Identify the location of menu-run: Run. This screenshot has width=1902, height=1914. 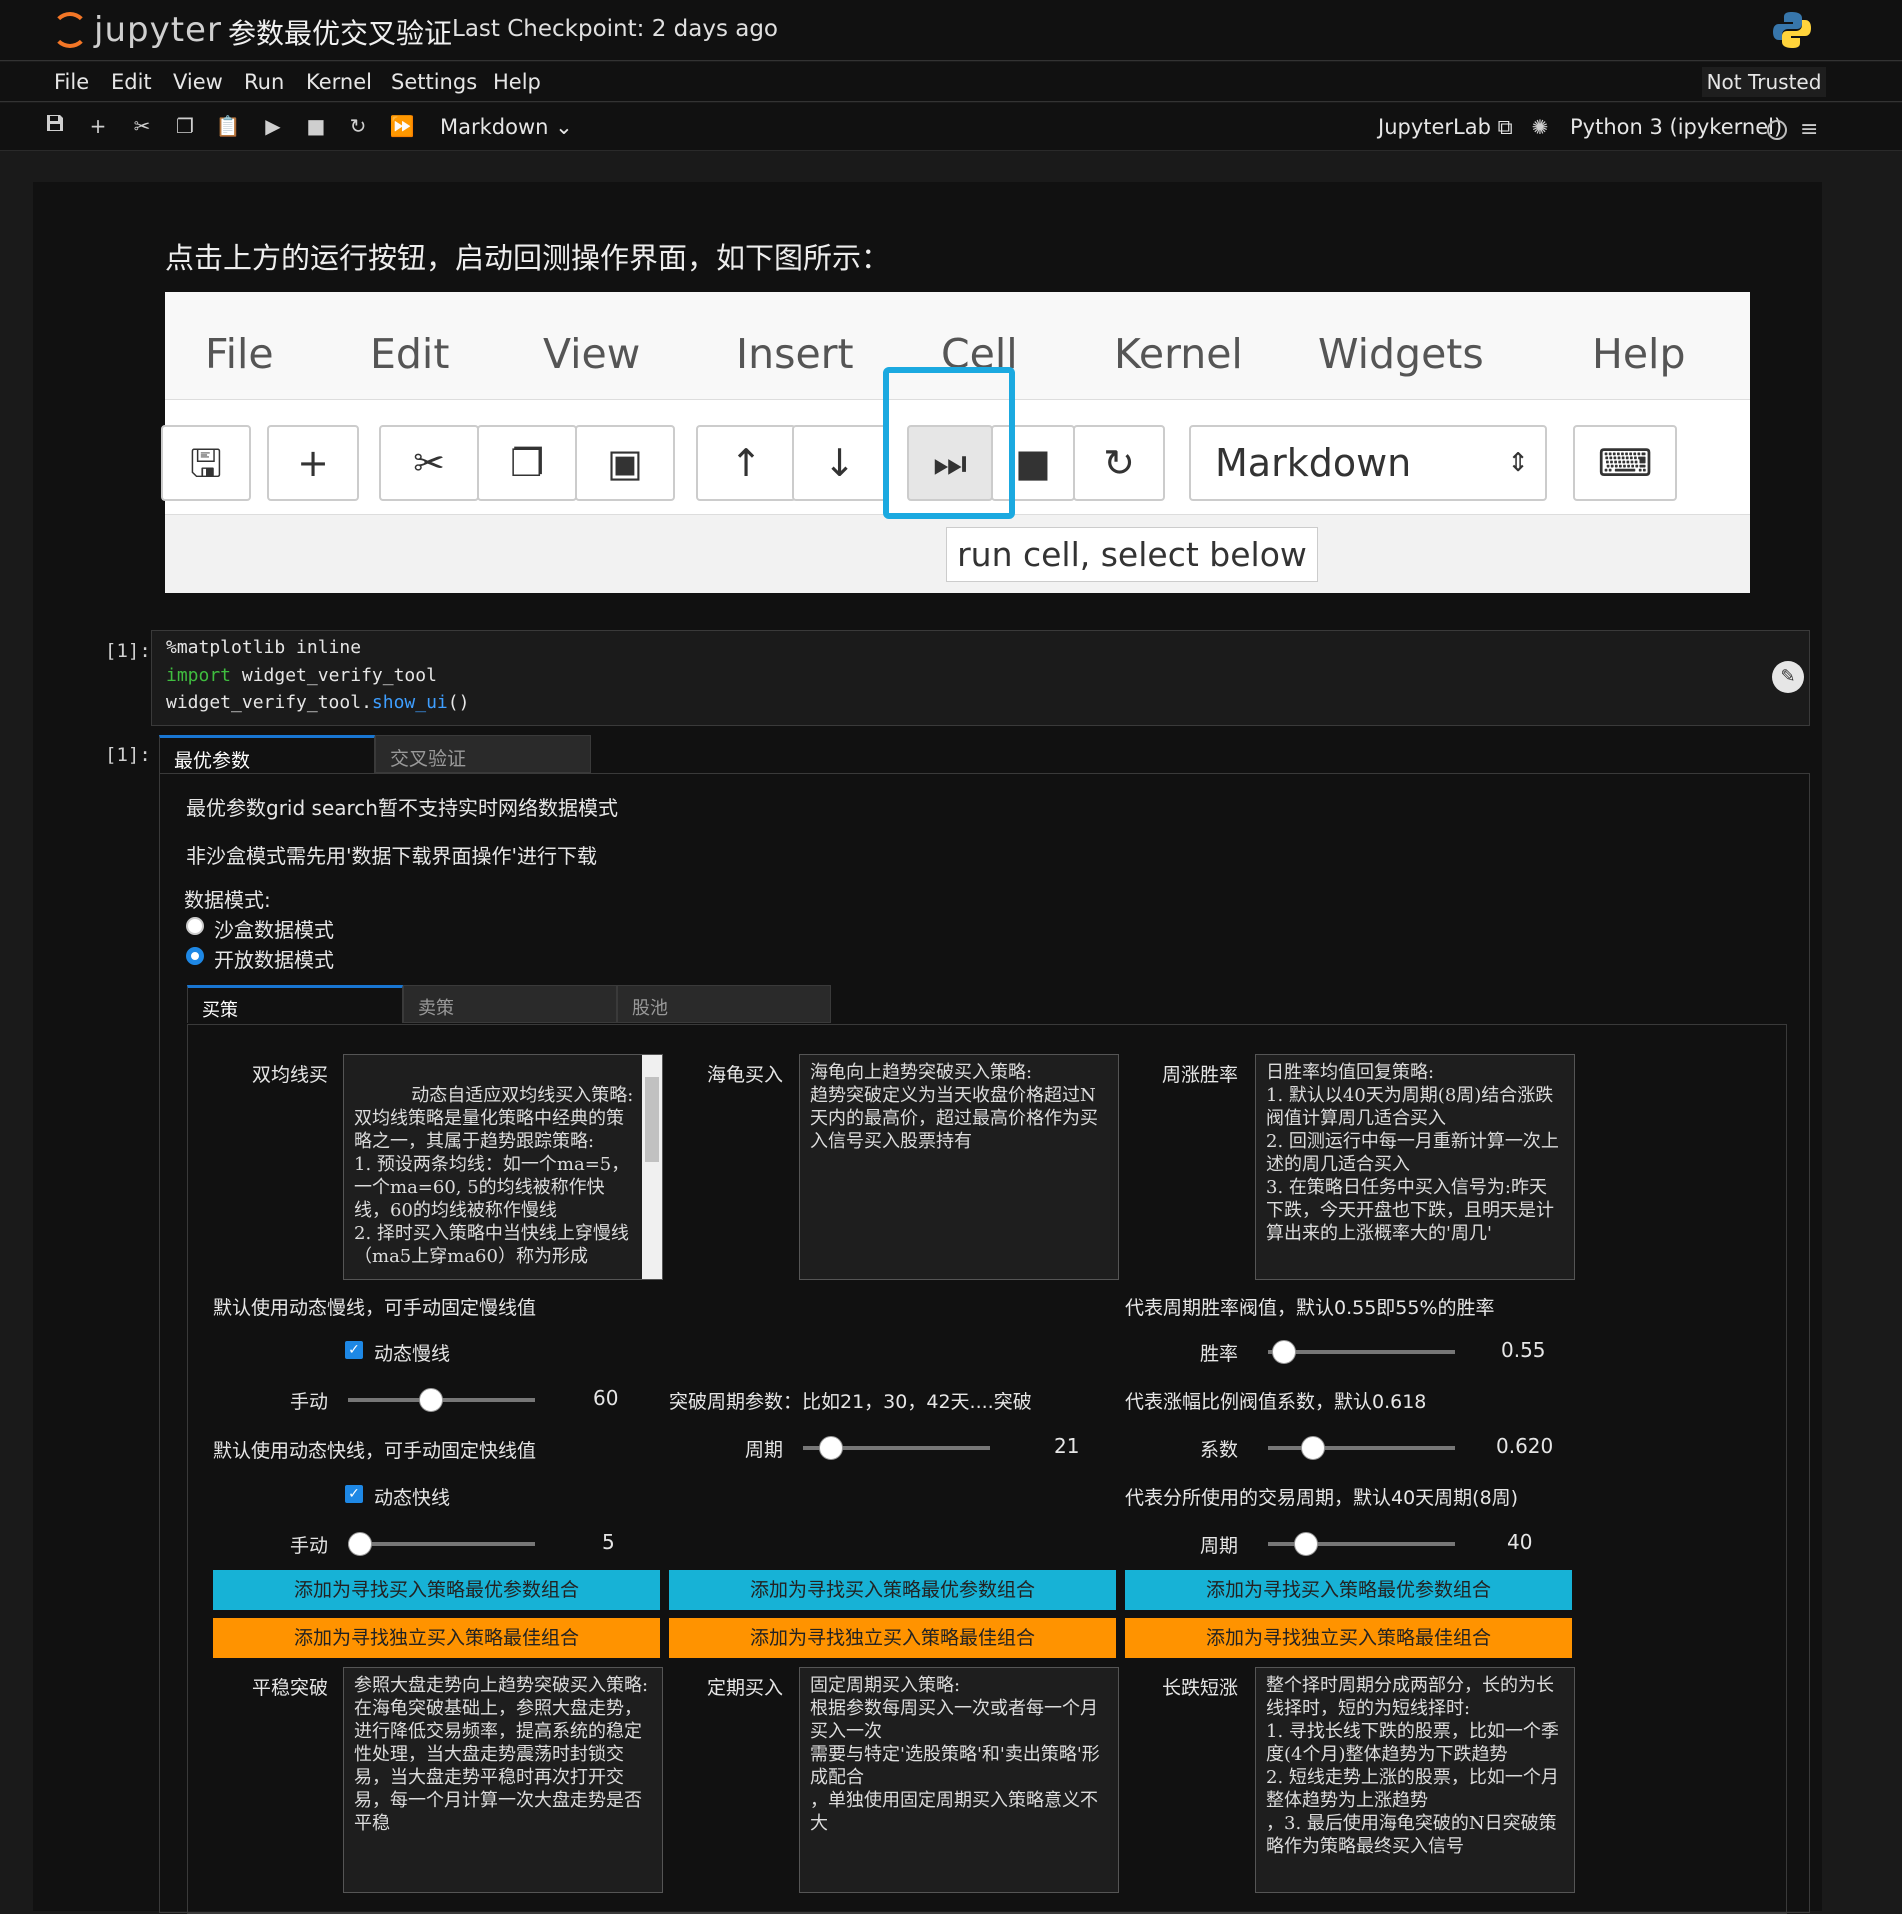
(264, 82).